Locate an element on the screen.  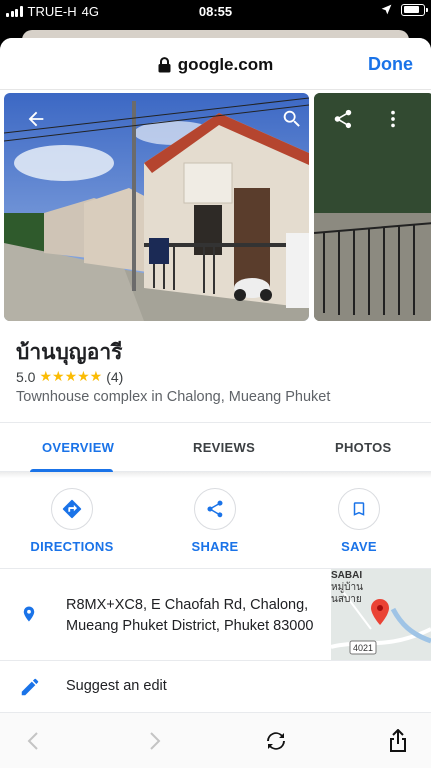
directions-circle is located at coordinates (72, 509).